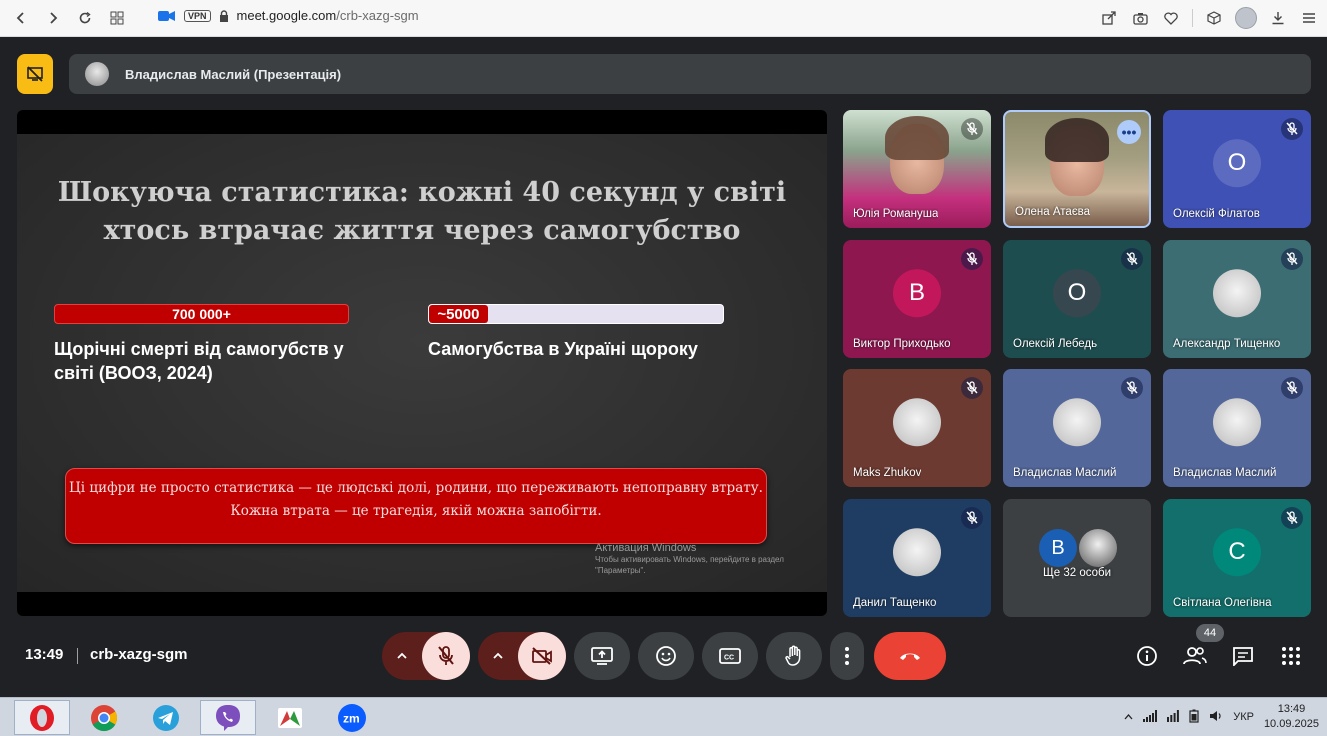  I want to click on camera-options-chevron-icon, so click(498, 656).